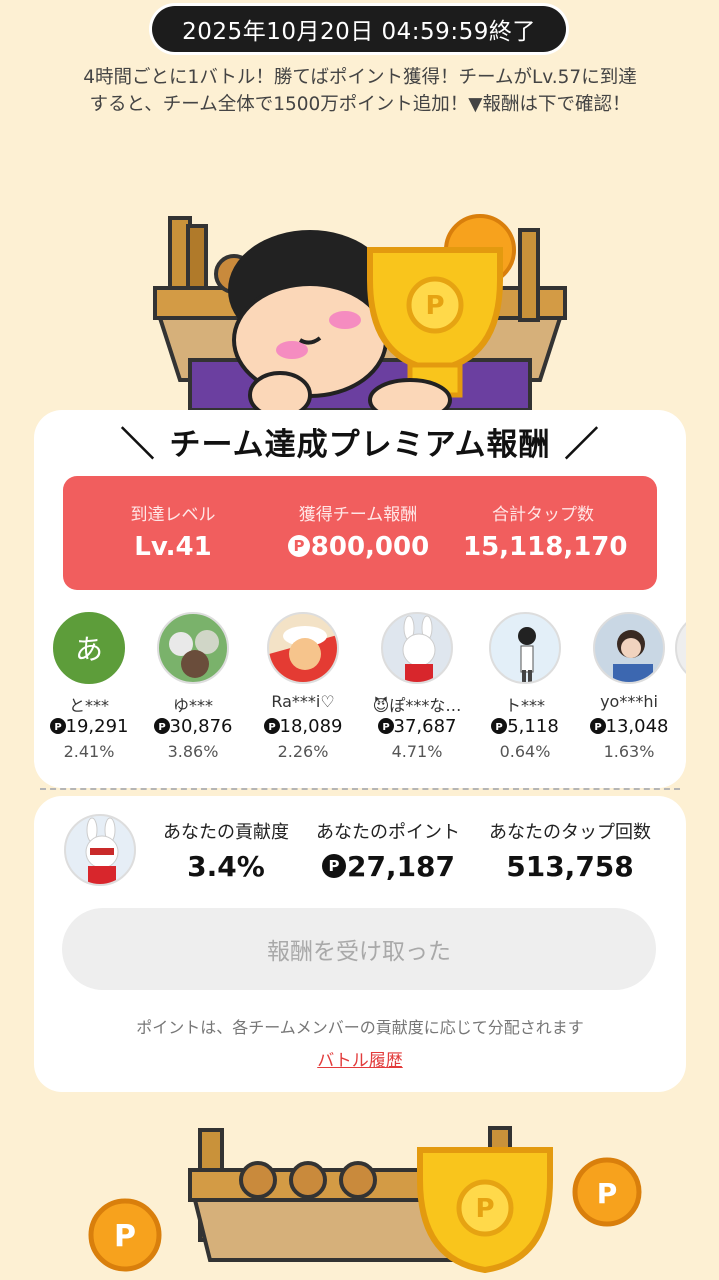 The image size is (719, 1280). Describe the element at coordinates (671, 751) in the screenshot. I see `member-percent: 2` at that location.